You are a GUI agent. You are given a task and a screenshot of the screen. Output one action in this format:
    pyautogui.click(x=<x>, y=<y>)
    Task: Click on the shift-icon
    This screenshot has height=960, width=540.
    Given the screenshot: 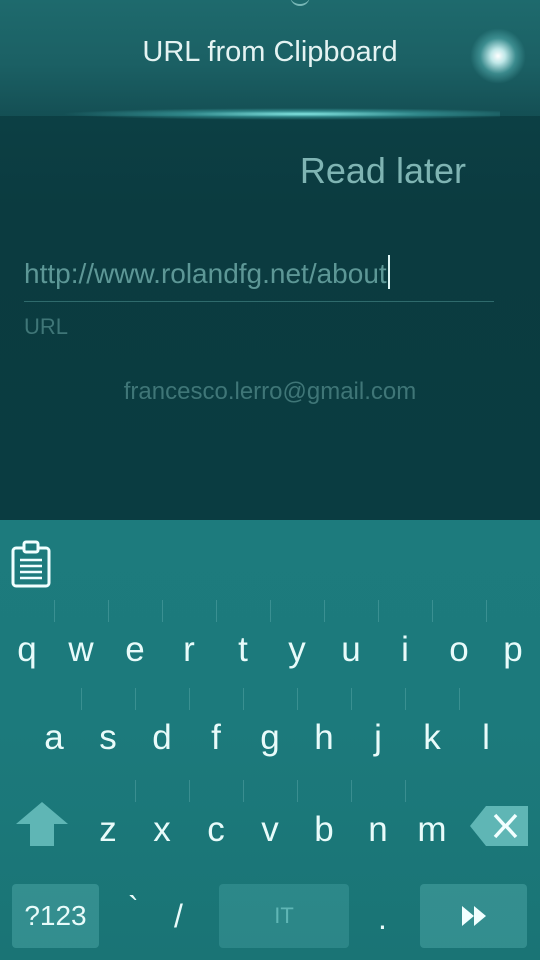 What is the action you would take?
    pyautogui.click(x=42, y=824)
    